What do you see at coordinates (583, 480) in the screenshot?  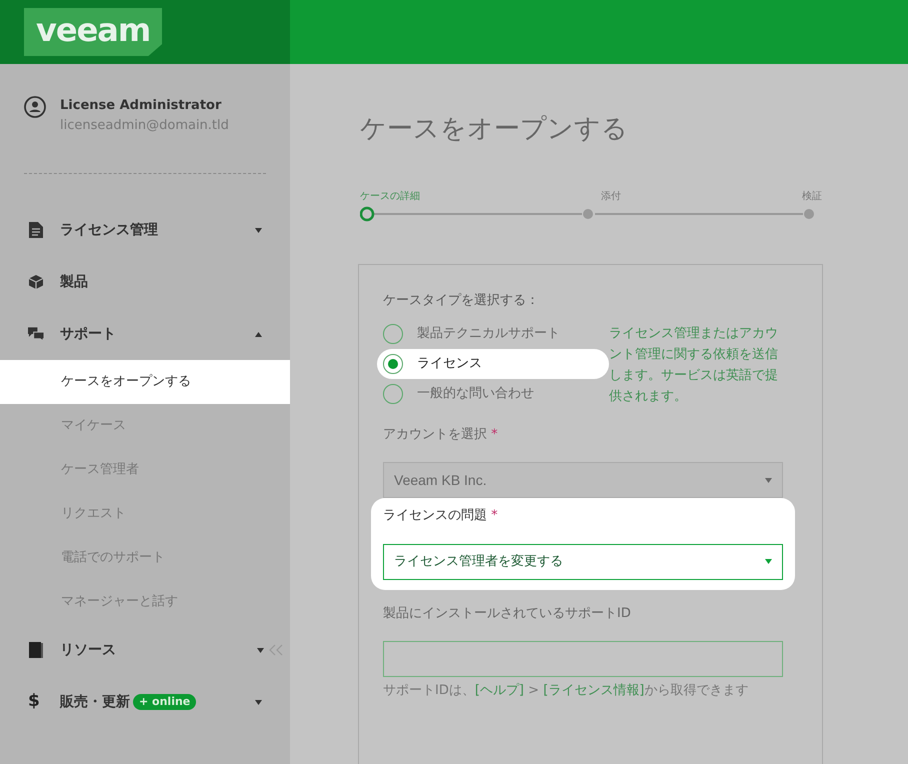 I see `dropdown: Veeam KB Inc.` at bounding box center [583, 480].